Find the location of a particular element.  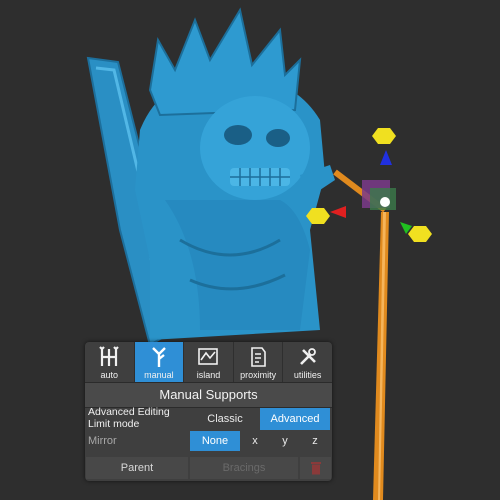

classic-mode-button: Classic is located at coordinates (225, 419).